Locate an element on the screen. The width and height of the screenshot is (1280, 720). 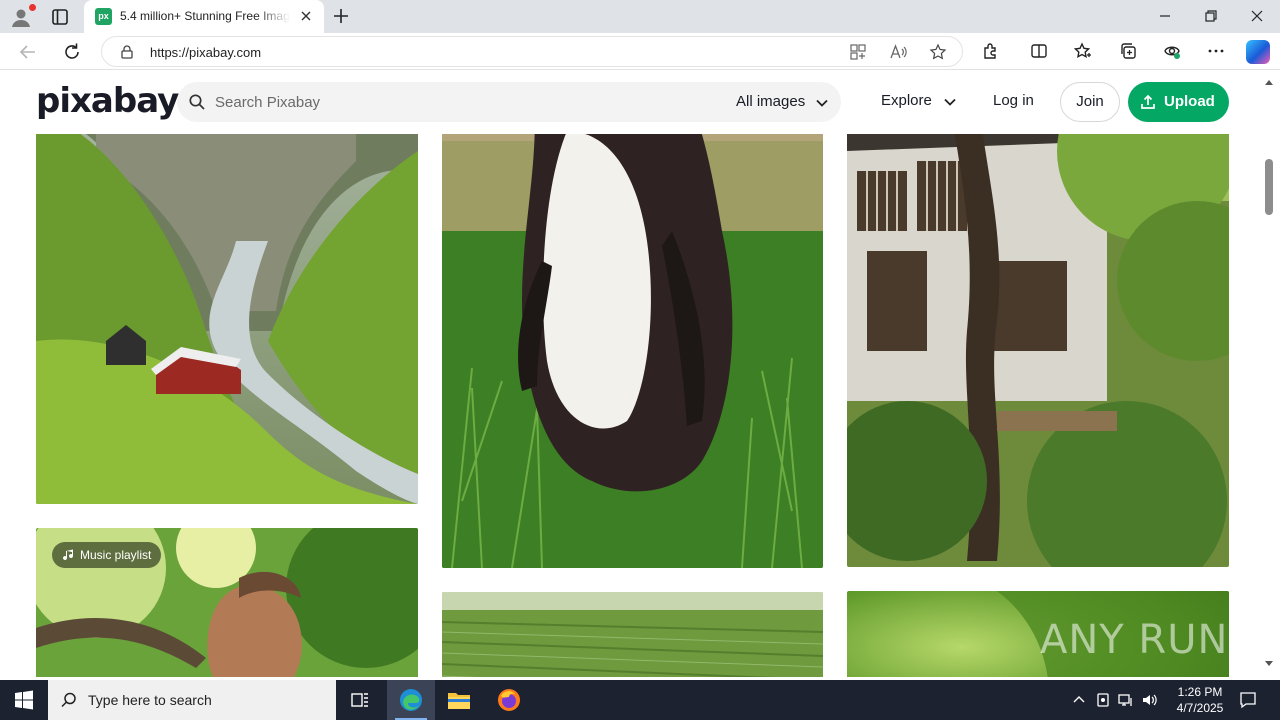
lock-icon is located at coordinates (127, 52).